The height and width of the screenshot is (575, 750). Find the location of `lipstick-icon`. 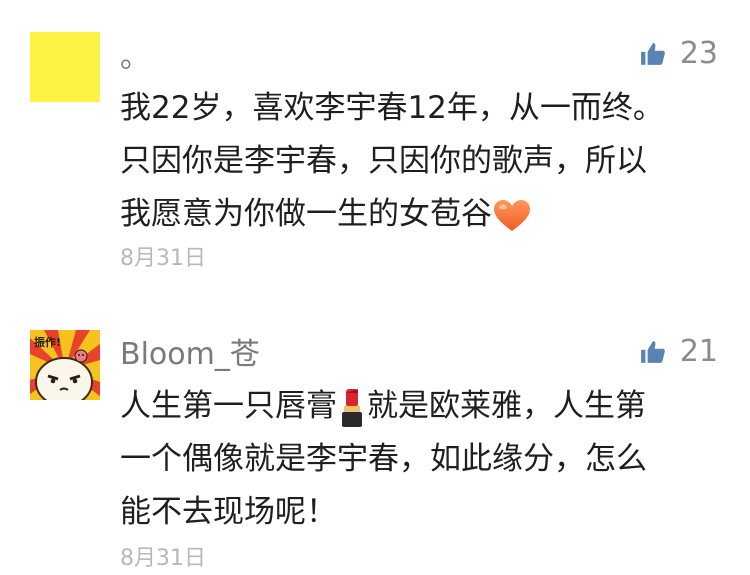

lipstick-icon is located at coordinates (352, 407).